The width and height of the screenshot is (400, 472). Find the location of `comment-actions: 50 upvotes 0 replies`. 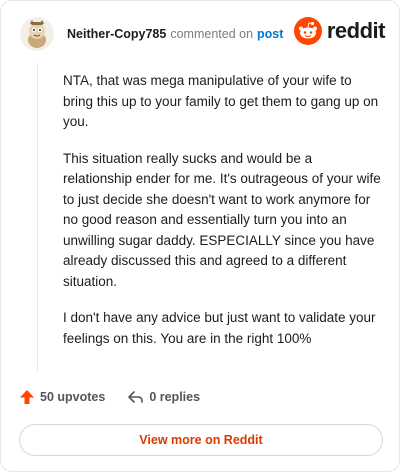

comment-actions: 50 upvotes 0 replies is located at coordinates (120, 397).